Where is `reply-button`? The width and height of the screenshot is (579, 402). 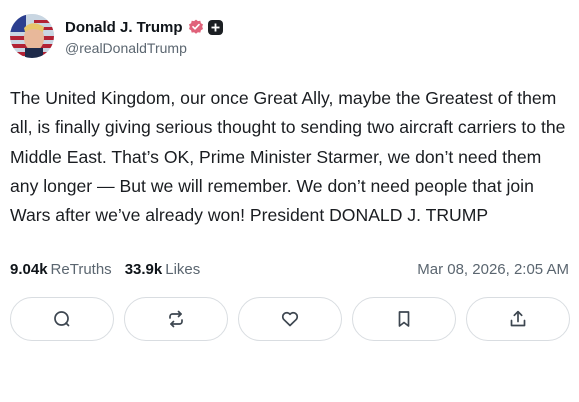 reply-button is located at coordinates (62, 319).